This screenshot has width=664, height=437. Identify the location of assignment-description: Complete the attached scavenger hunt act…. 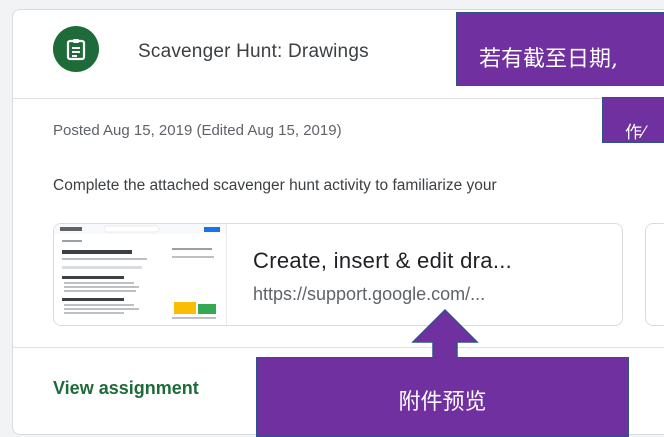
(275, 185).